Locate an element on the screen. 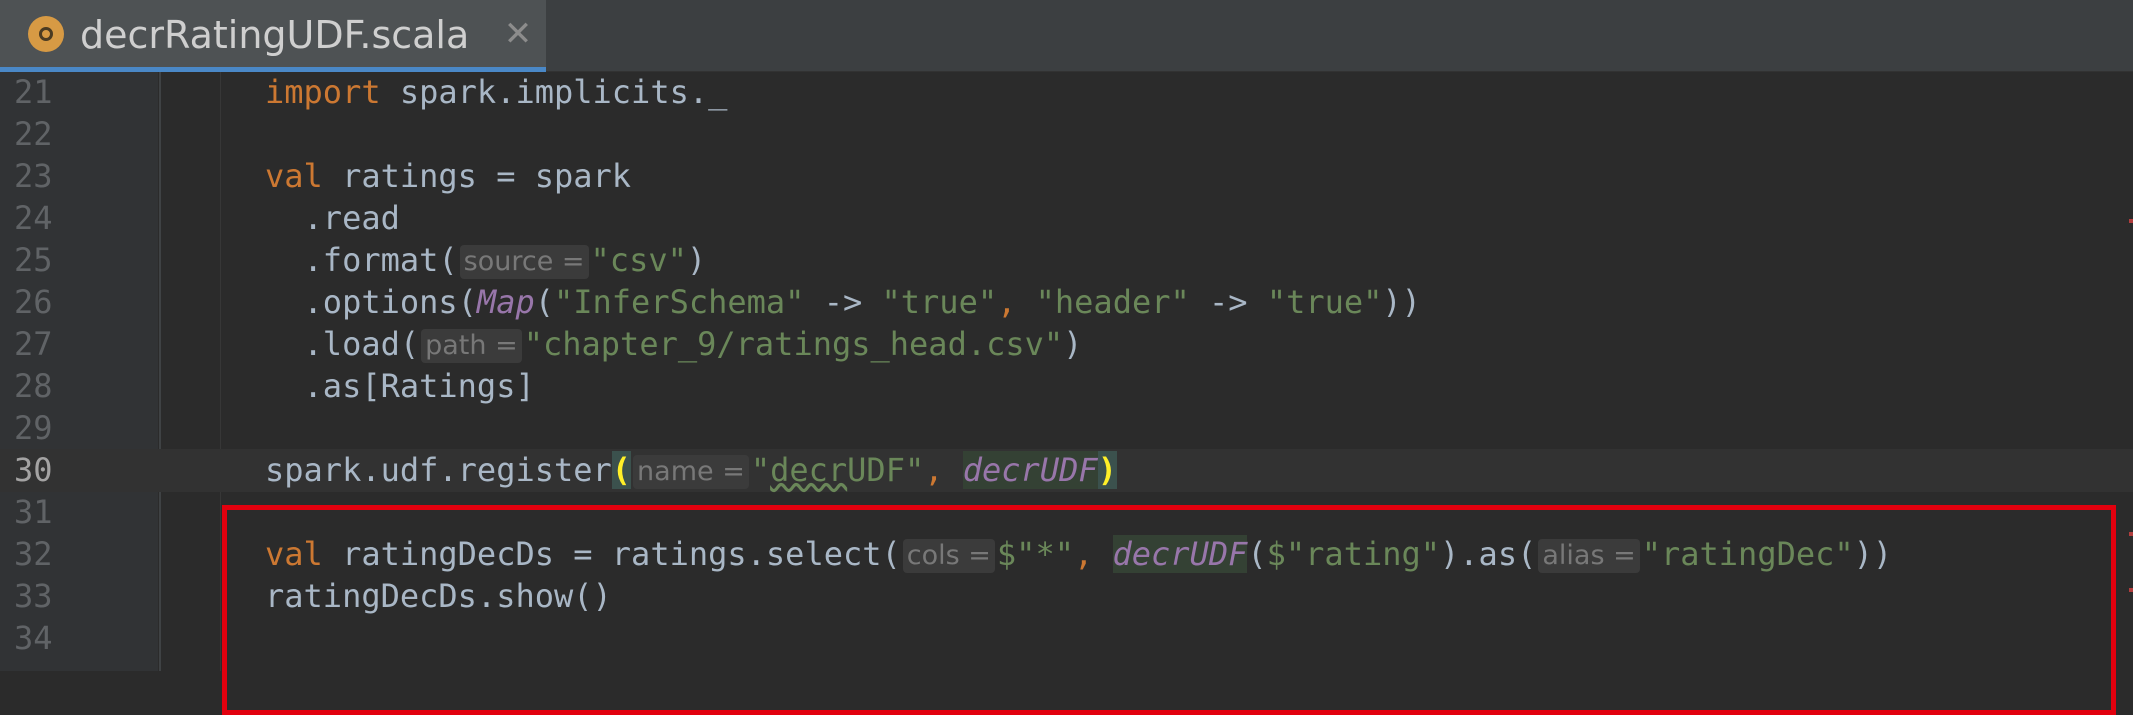 This screenshot has width=2133, height=715. code-text: val ratings = spark is located at coordinates (448, 176).